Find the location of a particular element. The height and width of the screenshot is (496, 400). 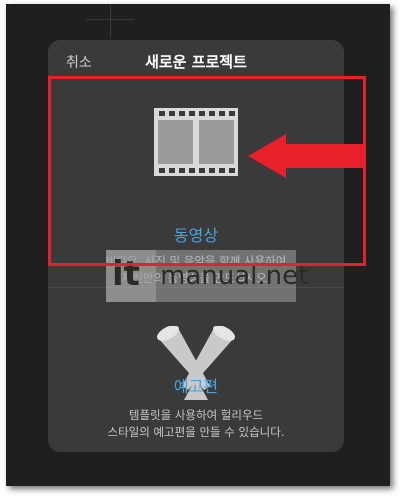

site-watermark: it manual.net is located at coordinates (207, 276).